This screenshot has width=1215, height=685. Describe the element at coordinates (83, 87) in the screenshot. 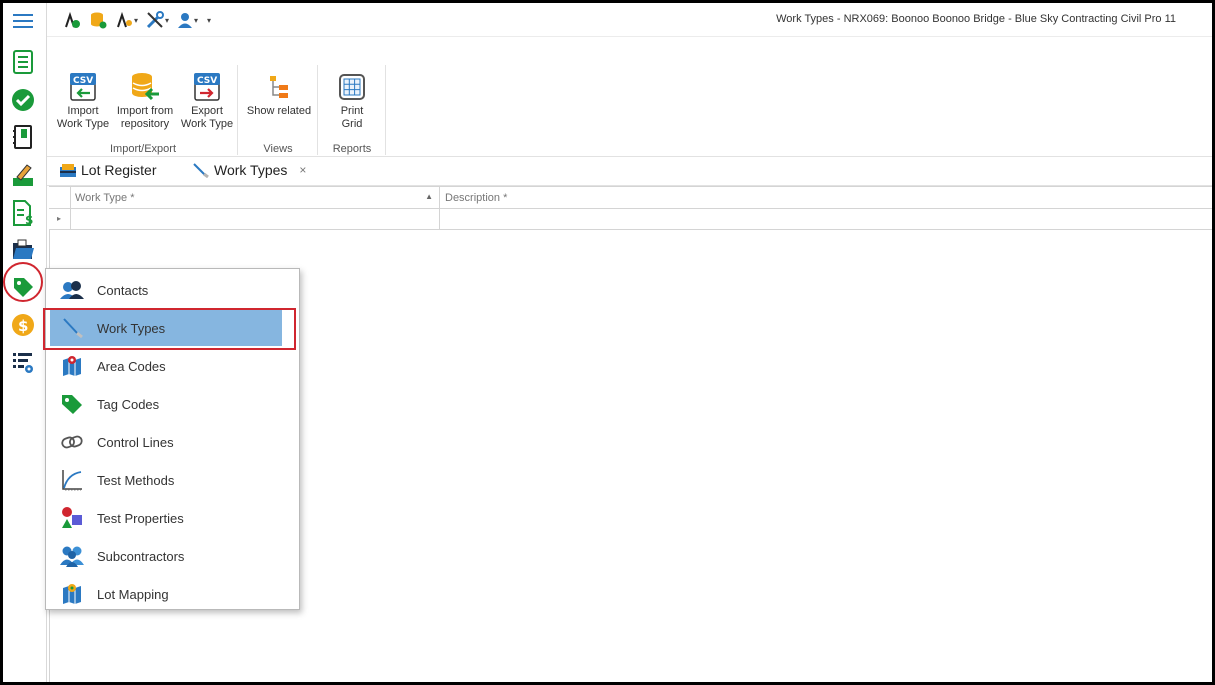

I see `csv-import-icon: CSV` at that location.